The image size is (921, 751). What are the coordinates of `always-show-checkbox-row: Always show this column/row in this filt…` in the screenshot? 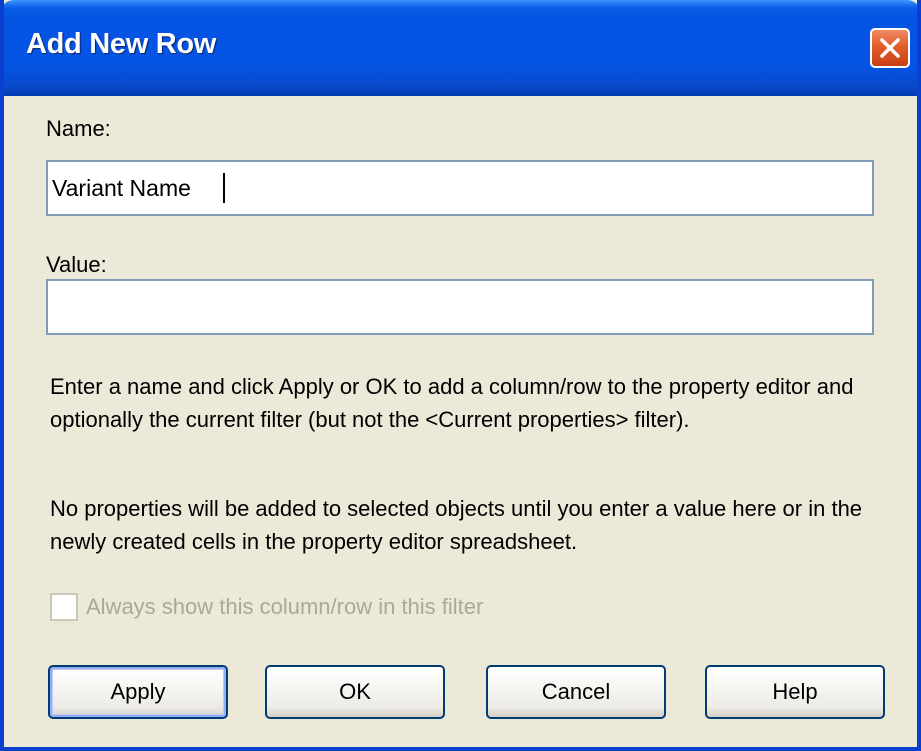 It's located at (266, 607).